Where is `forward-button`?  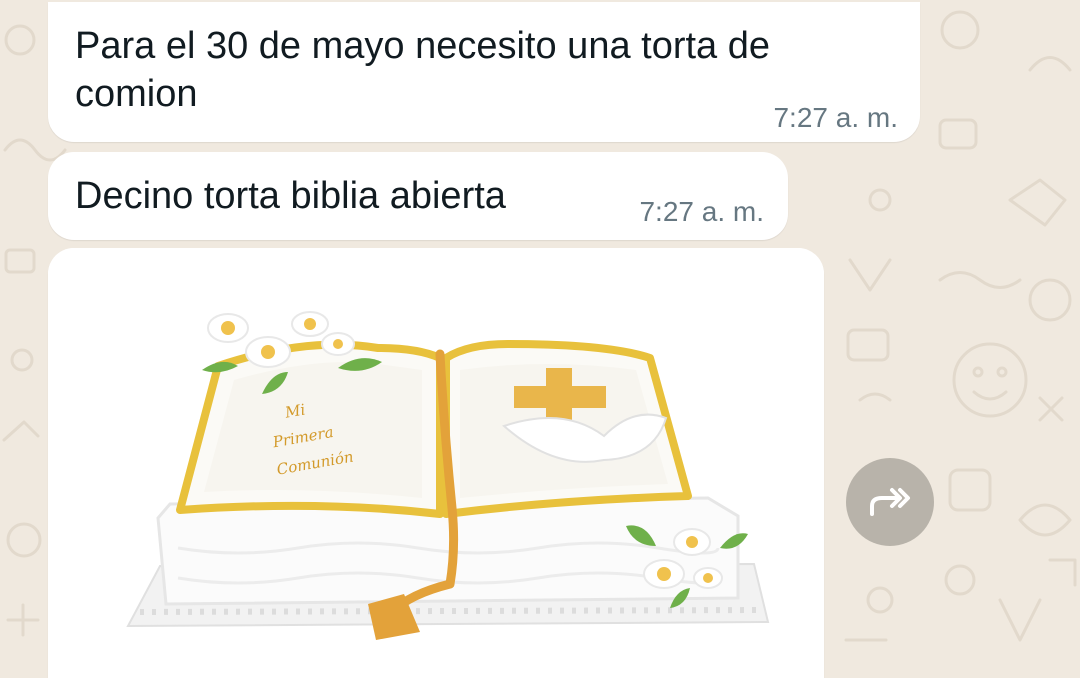 forward-button is located at coordinates (890, 502).